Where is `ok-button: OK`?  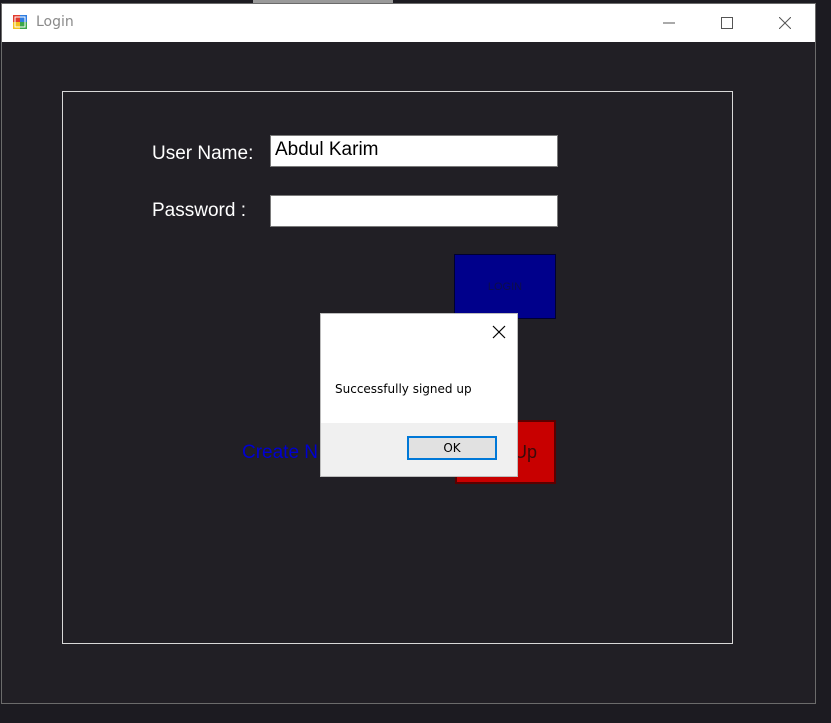
ok-button: OK is located at coordinates (452, 448).